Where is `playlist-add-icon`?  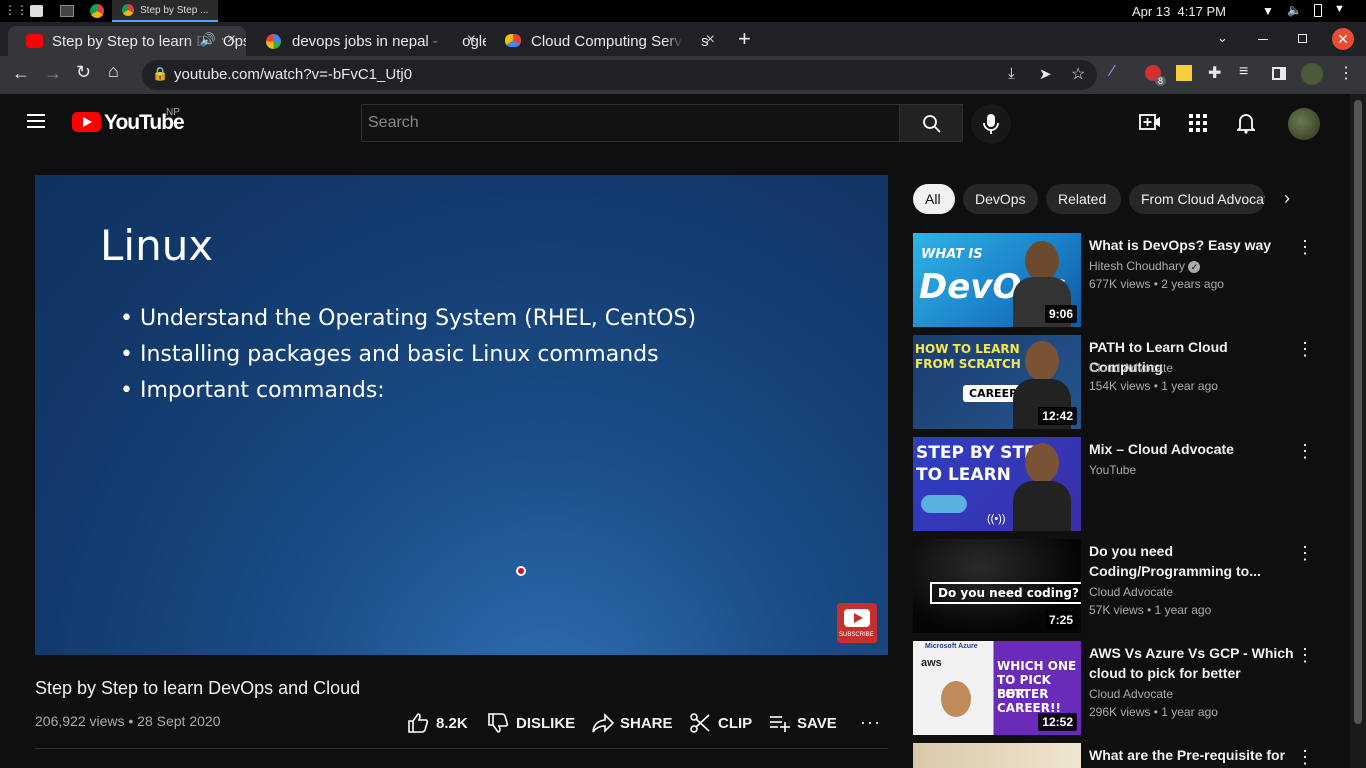
playlist-add-icon is located at coordinates (780, 724).